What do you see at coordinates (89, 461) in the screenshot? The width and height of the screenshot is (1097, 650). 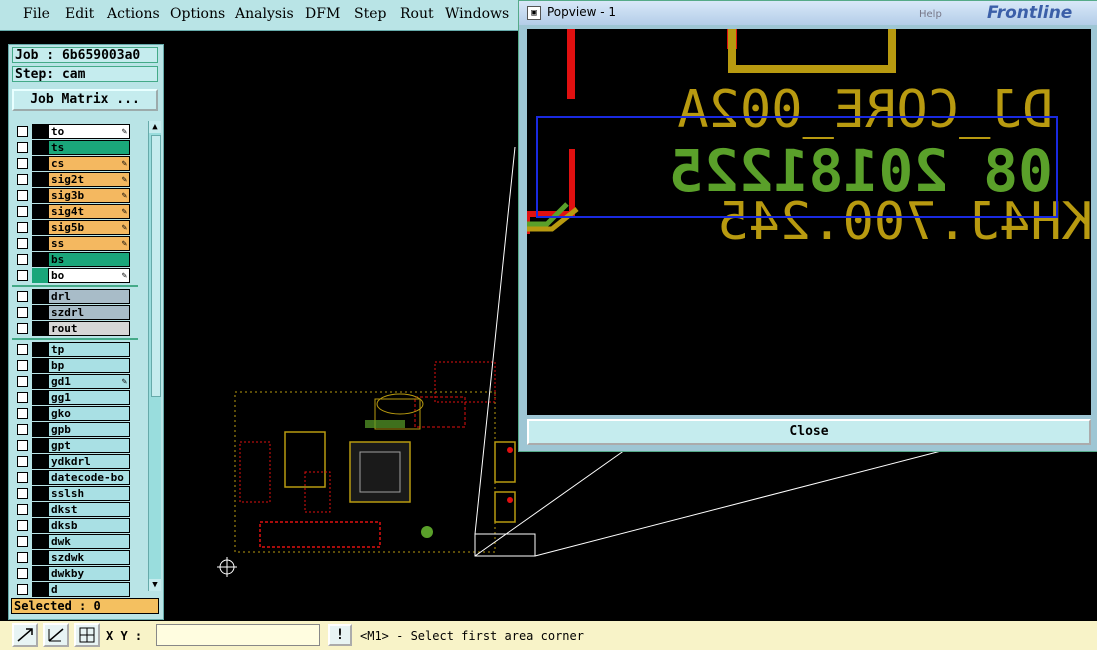 I see `layer-name: ydkdrl` at bounding box center [89, 461].